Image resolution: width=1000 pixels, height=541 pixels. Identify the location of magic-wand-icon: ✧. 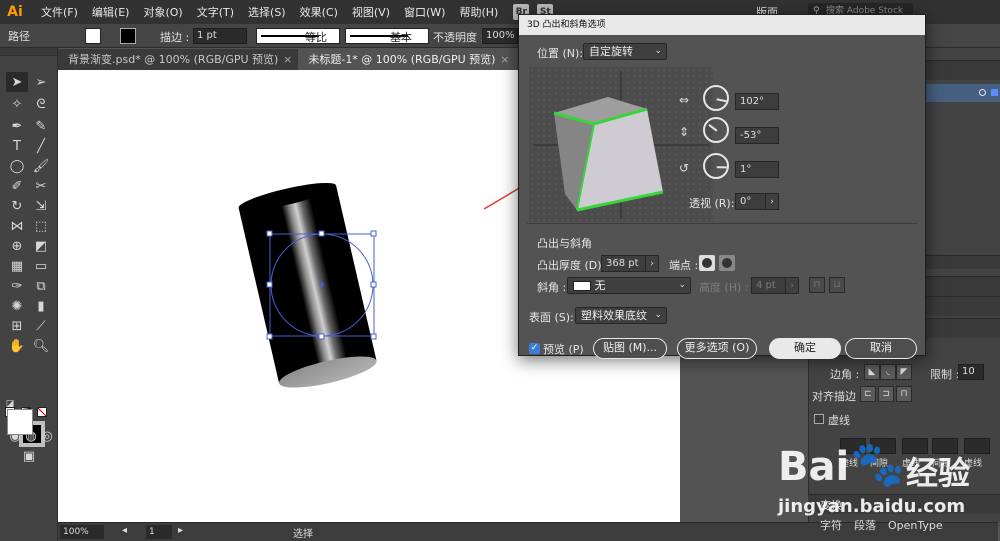
(17, 104).